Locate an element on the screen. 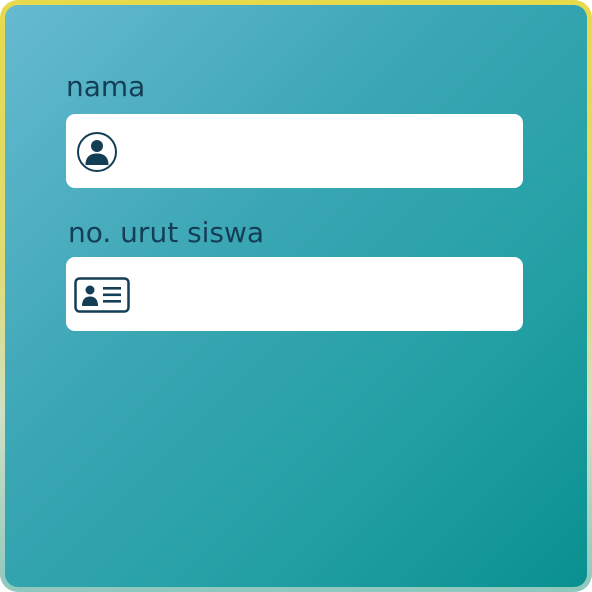 The image size is (592, 592). user-circle-icon is located at coordinates (97, 152).